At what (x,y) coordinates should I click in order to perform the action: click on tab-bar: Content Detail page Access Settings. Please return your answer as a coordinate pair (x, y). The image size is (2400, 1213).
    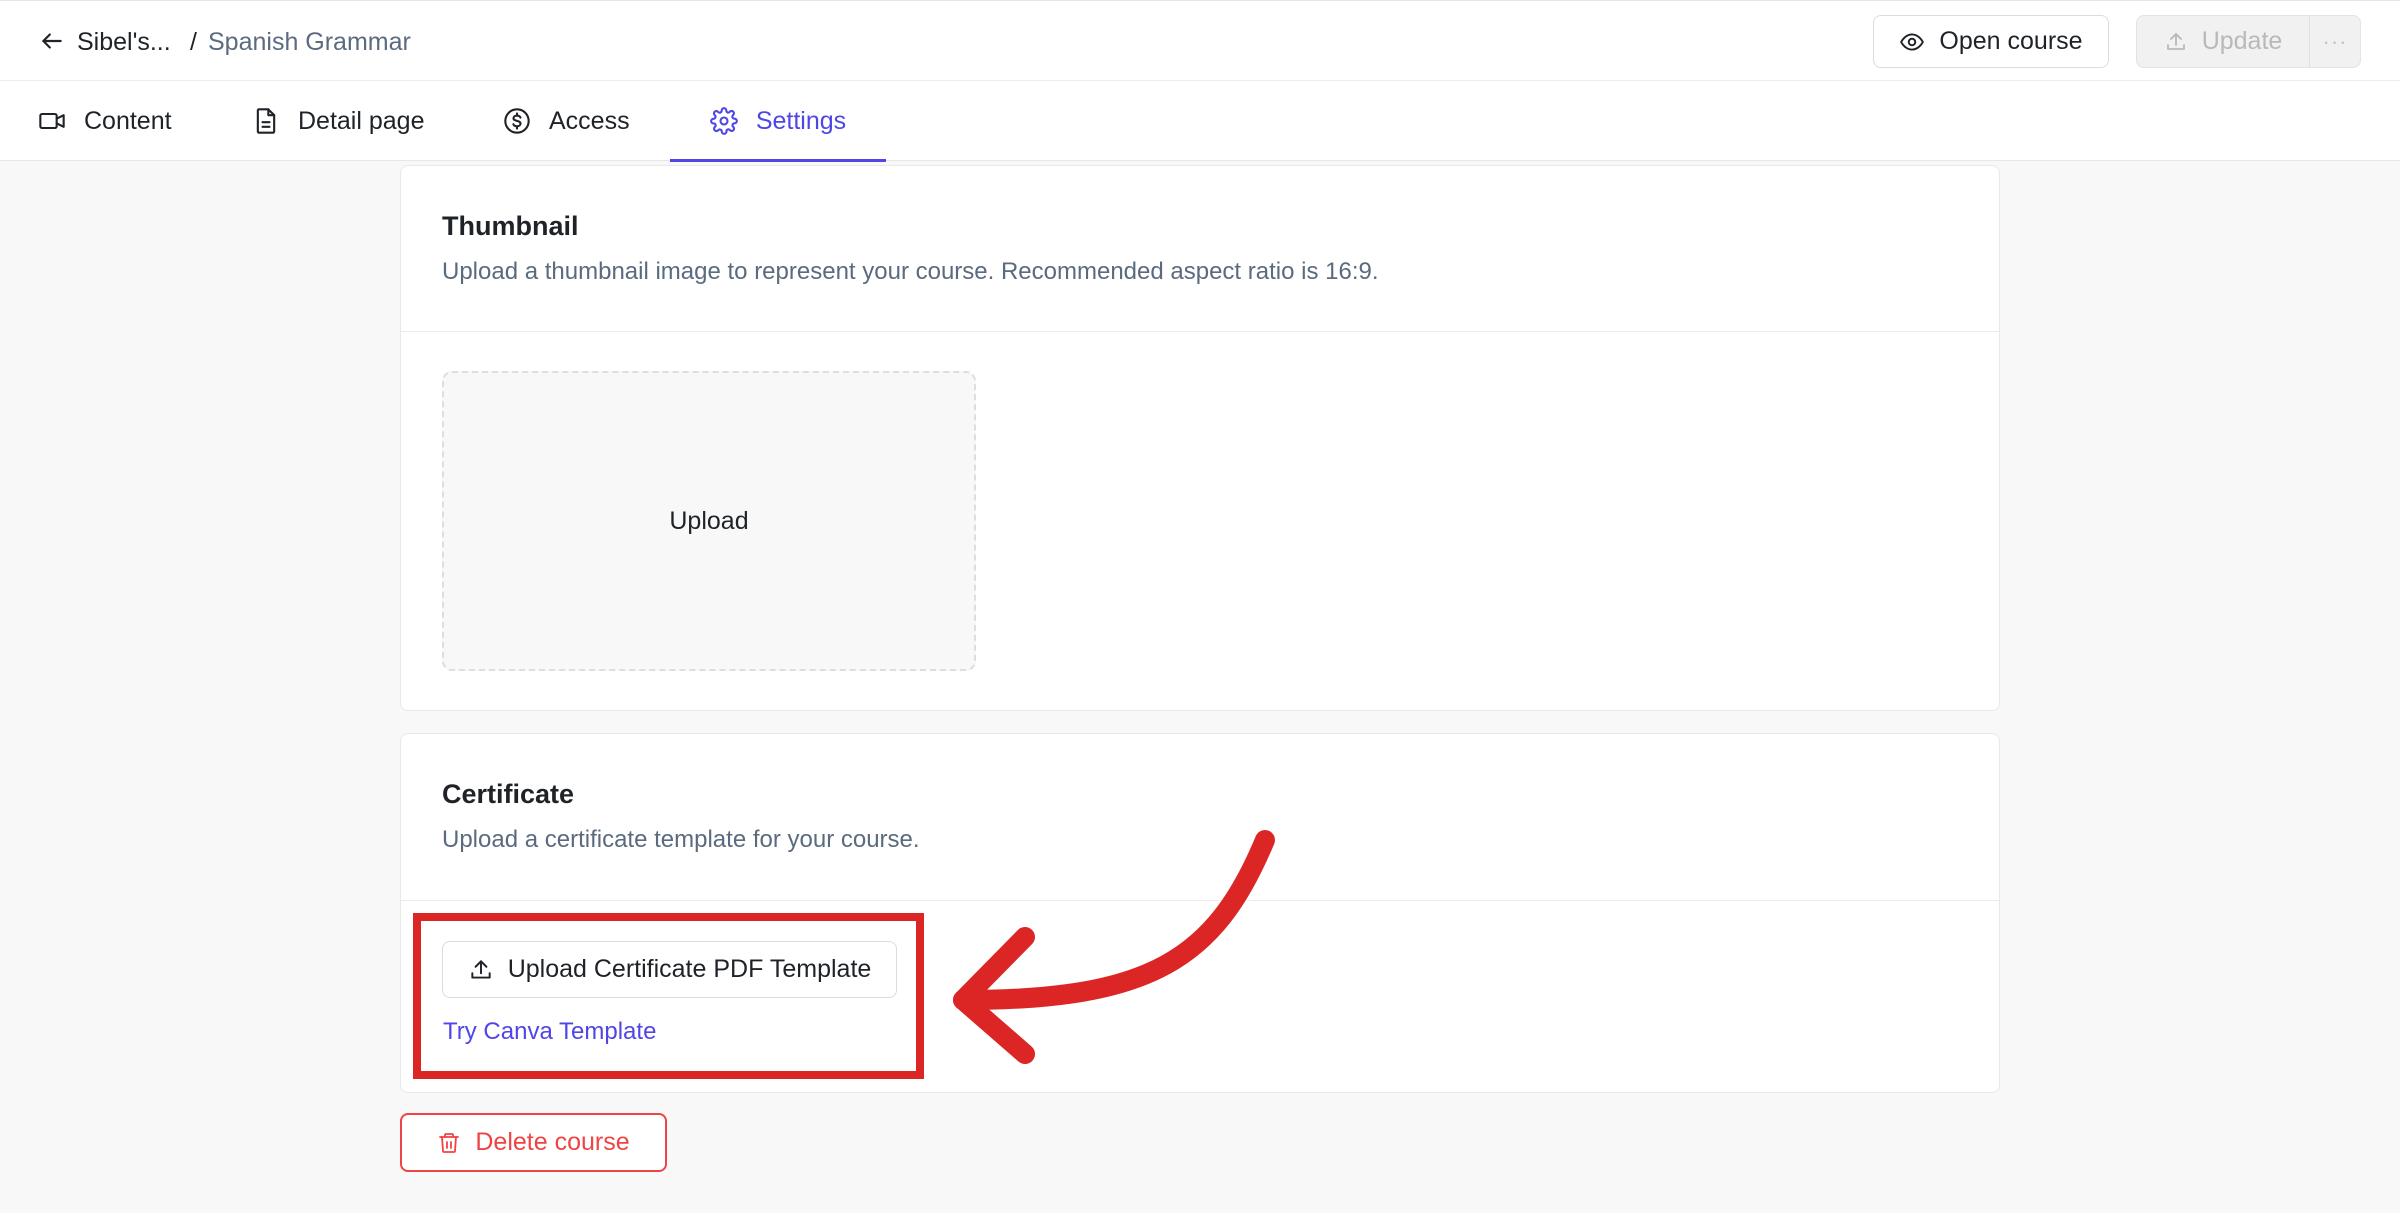
    Looking at the image, I should click on (1200, 121).